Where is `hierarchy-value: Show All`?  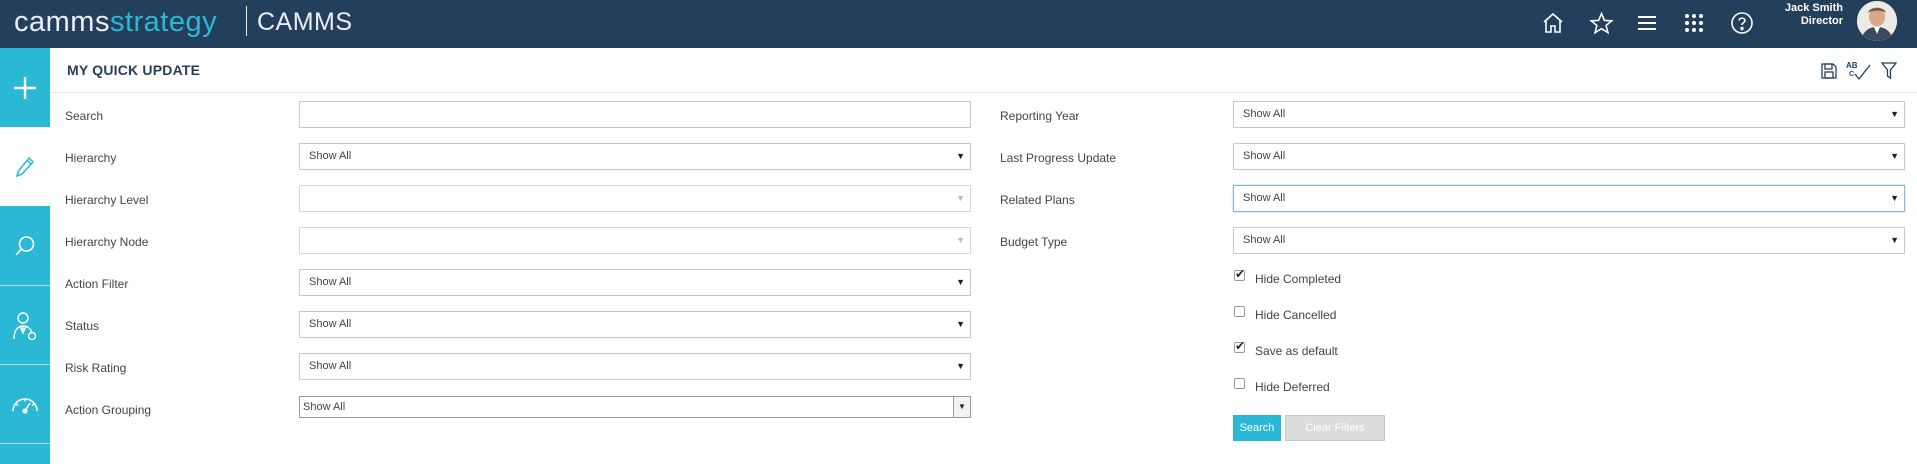
hierarchy-value: Show All is located at coordinates (330, 156).